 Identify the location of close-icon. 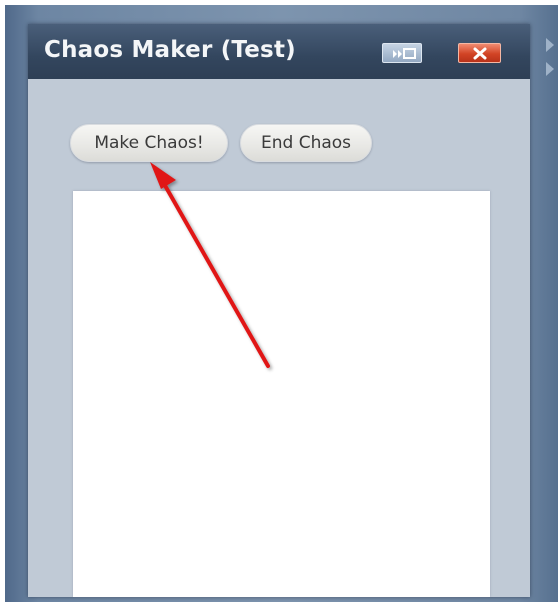
(480, 53).